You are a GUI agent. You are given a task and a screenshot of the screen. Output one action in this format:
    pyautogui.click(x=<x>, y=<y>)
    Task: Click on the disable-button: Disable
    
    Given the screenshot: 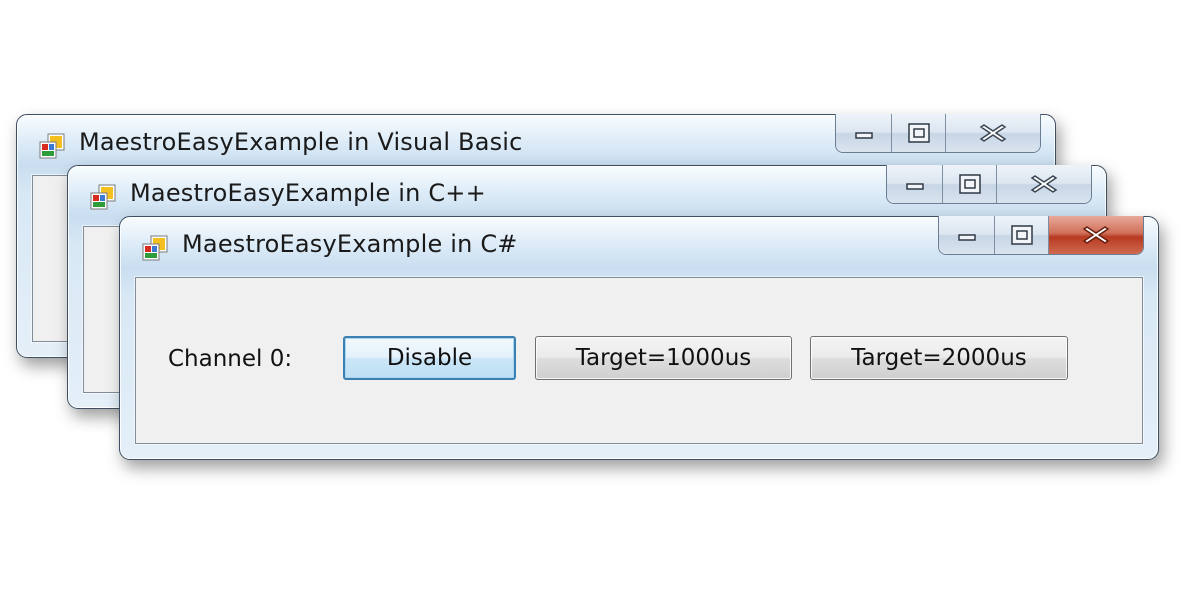 What is the action you would take?
    pyautogui.click(x=429, y=358)
    